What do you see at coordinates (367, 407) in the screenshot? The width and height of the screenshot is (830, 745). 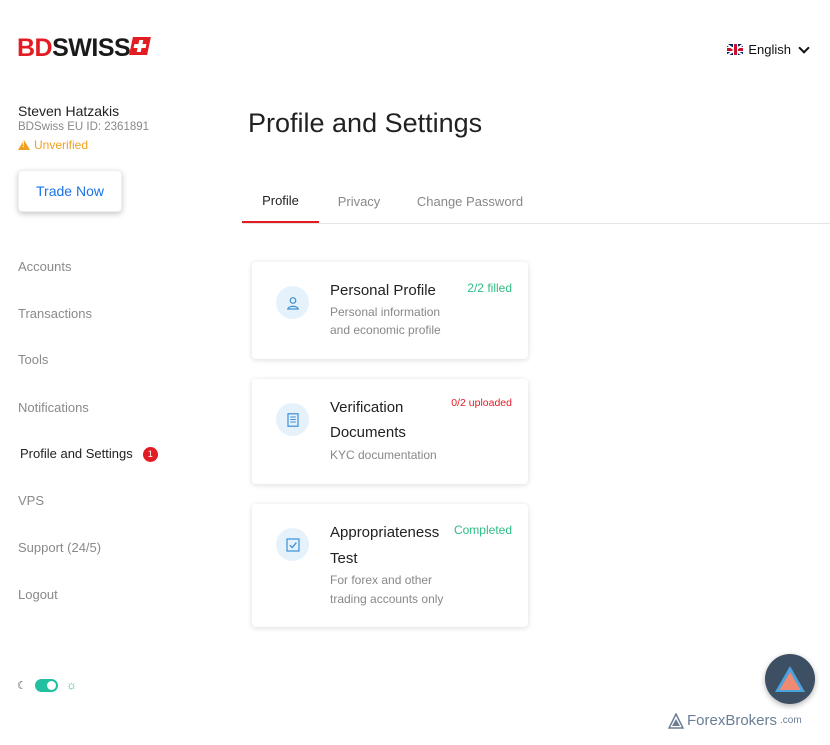 I see `card-title: Verification` at bounding box center [367, 407].